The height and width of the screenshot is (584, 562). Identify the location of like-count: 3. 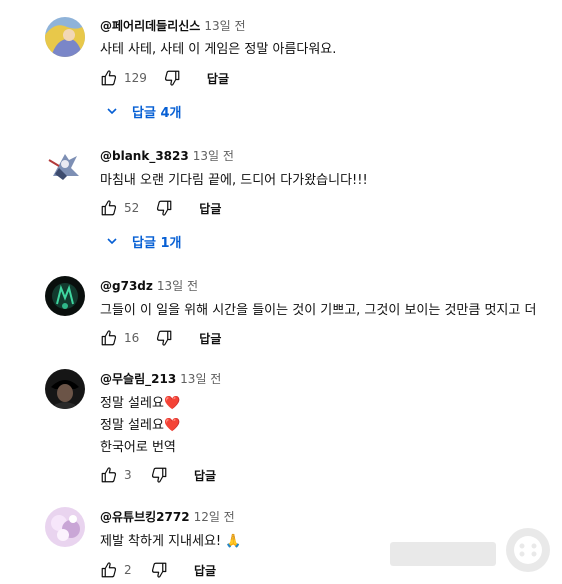
(128, 475).